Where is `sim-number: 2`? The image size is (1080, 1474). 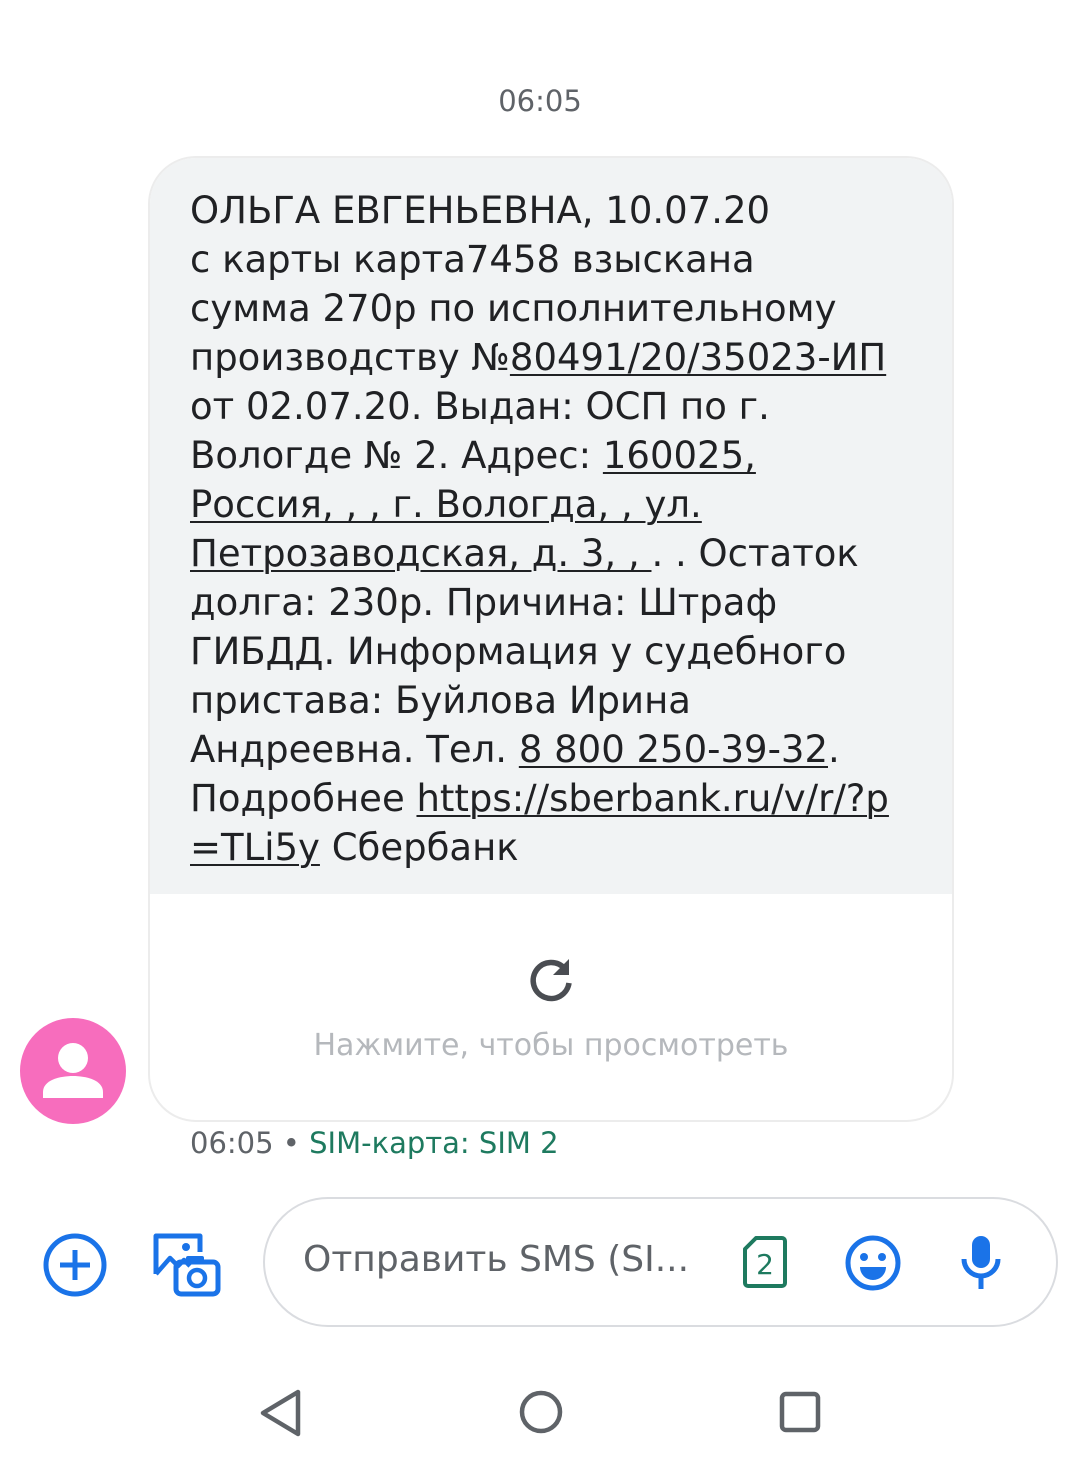 sim-number: 2 is located at coordinates (765, 1264).